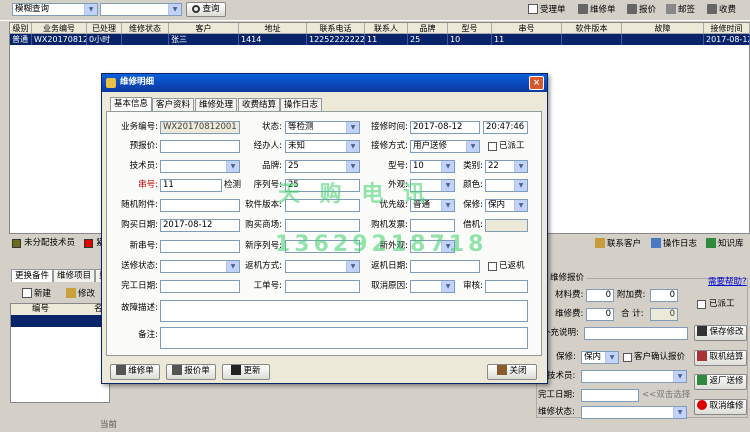 The width and height of the screenshot is (750, 432). What do you see at coordinates (206, 9) in the screenshot?
I see `query-button: 查询` at bounding box center [206, 9].